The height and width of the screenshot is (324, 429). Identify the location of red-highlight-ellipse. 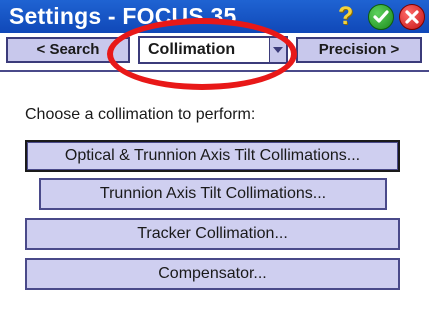
(202, 54).